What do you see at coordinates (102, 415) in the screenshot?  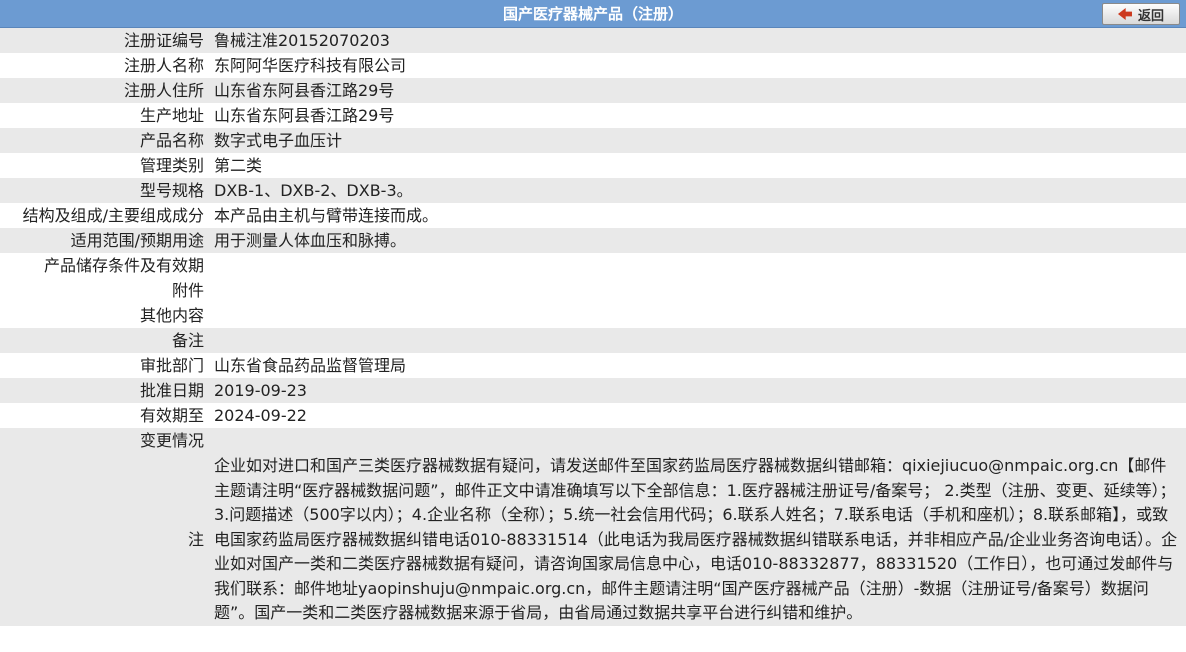 I see `field-label: 有效期至` at bounding box center [102, 415].